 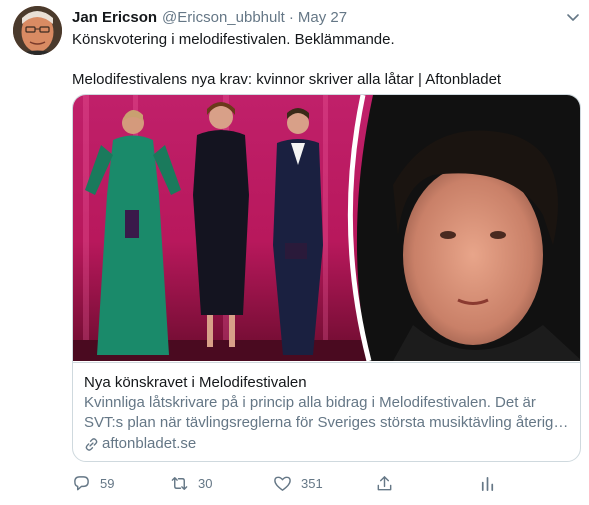 I want to click on tweet-actions: 59 30 351, so click(x=292, y=483).